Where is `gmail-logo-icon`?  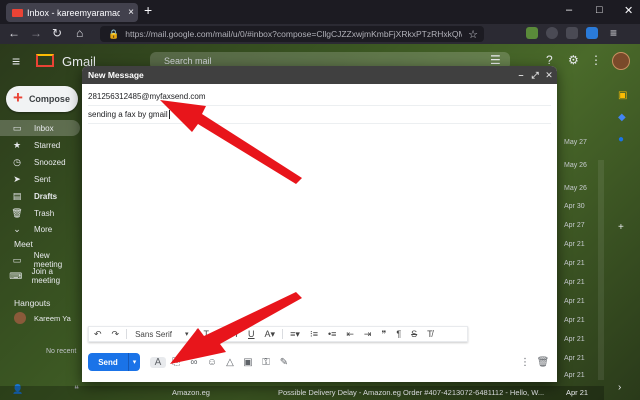 gmail-logo-icon is located at coordinates (45, 60).